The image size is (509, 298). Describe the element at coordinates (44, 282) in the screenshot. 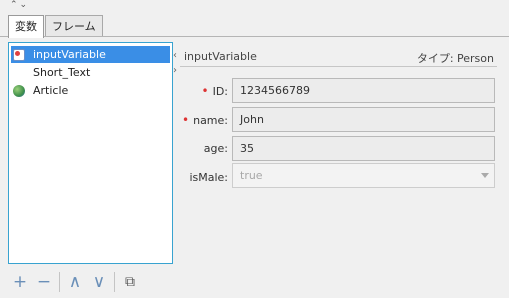

I see `remove-button: −` at that location.